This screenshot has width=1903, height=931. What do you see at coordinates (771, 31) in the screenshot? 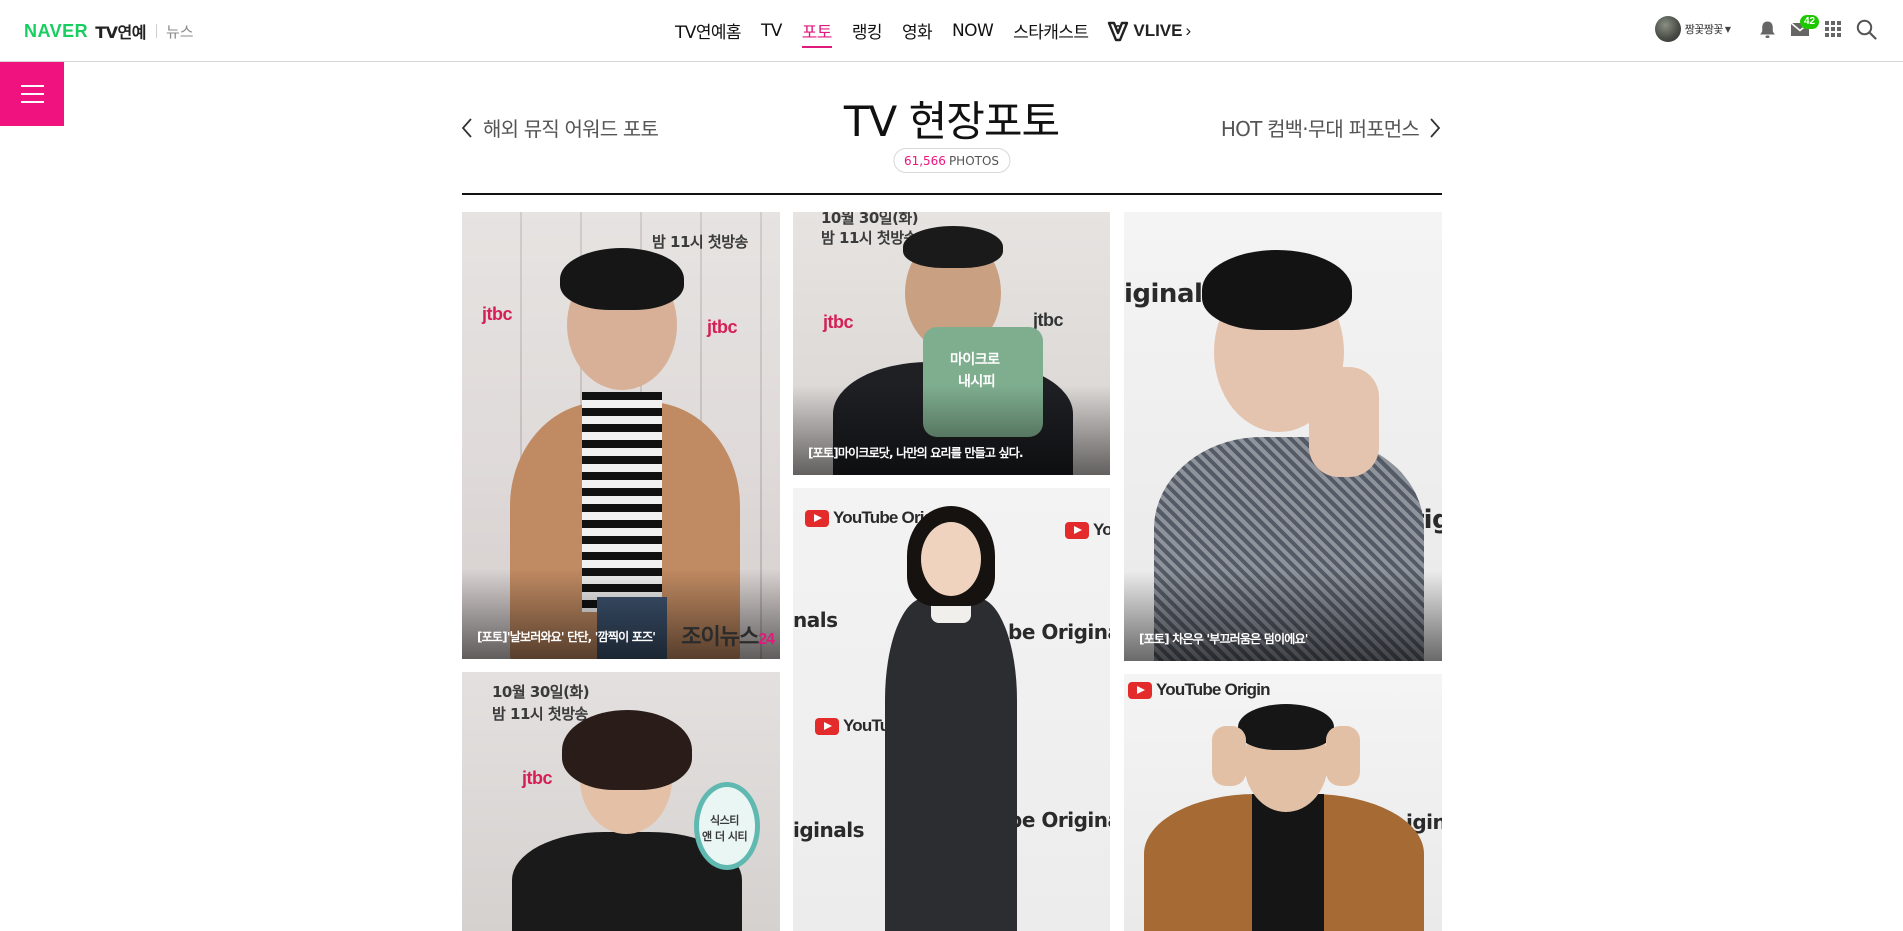
I see `menu-item-tv: TV` at bounding box center [771, 31].